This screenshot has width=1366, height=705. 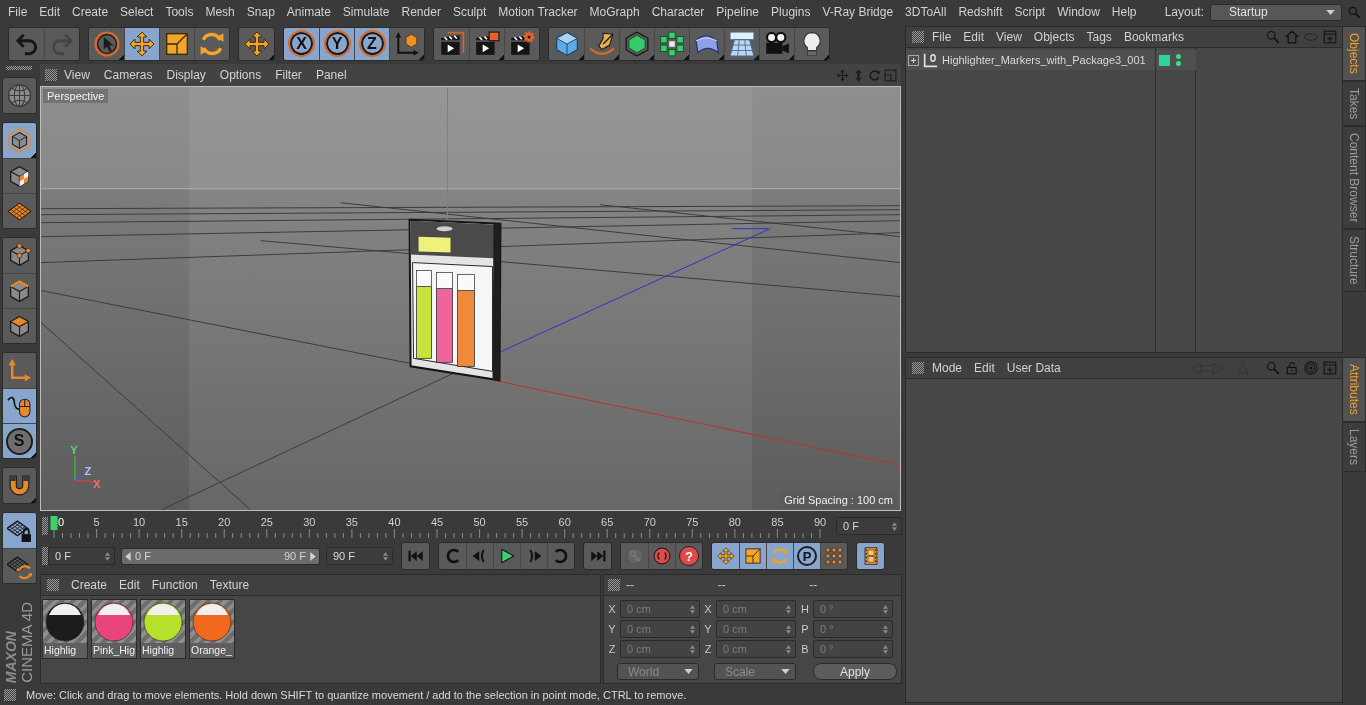 What do you see at coordinates (229, 585) in the screenshot?
I see `menu-item: Texture` at bounding box center [229, 585].